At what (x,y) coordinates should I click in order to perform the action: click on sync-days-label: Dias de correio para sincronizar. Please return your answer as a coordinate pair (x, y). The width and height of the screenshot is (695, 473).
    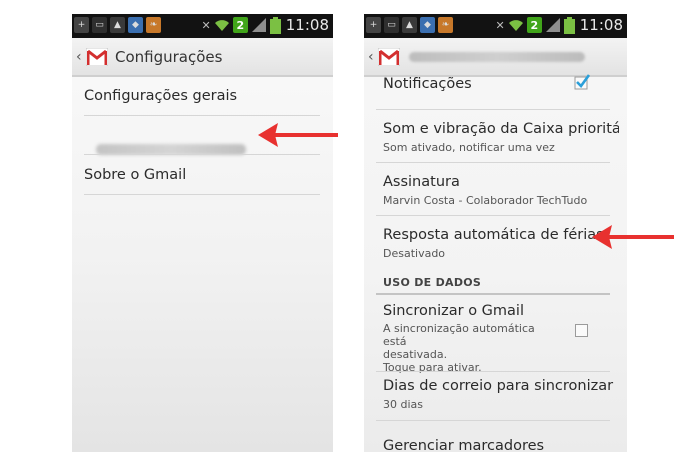
    Looking at the image, I should click on (501, 386).